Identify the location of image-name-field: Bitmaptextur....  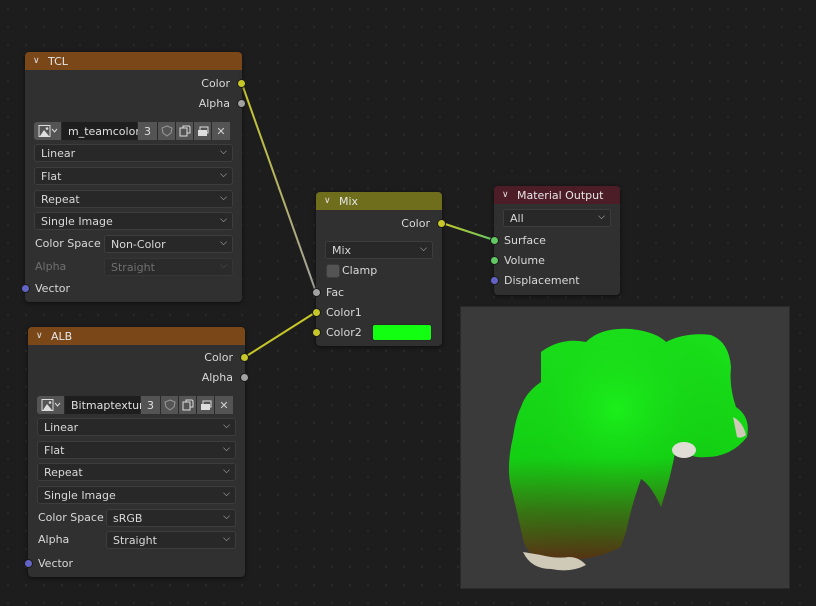
(109, 405).